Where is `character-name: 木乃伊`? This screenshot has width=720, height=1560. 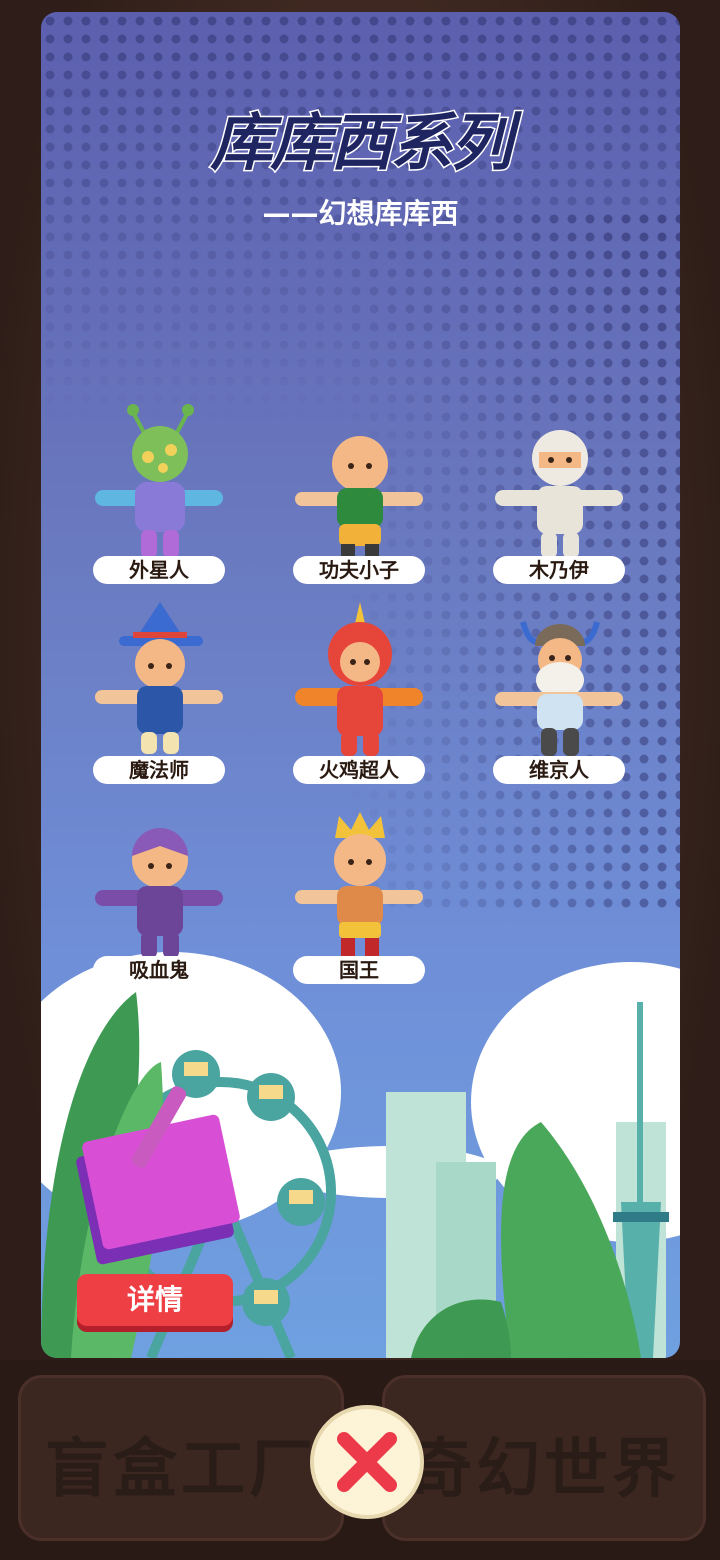 character-name: 木乃伊 is located at coordinates (559, 570).